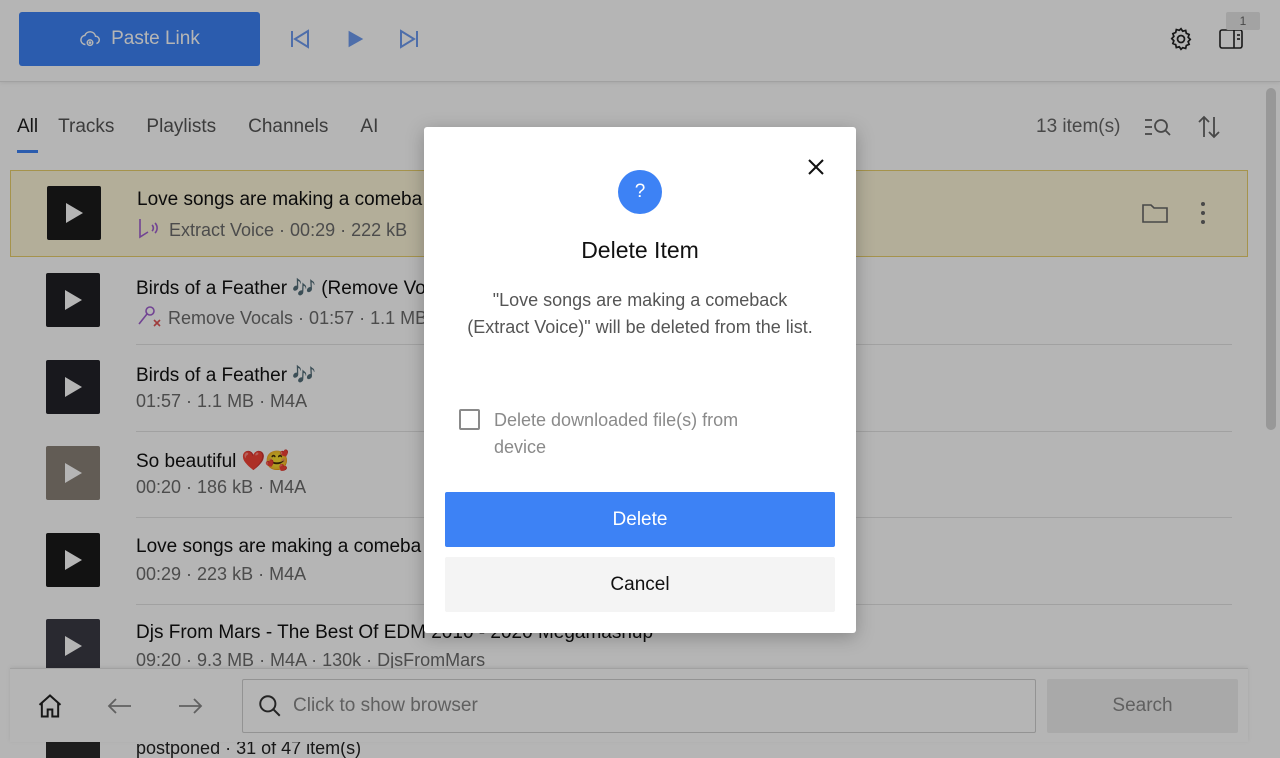 Image resolution: width=1280 pixels, height=758 pixels. I want to click on question-icon: ?, so click(640, 192).